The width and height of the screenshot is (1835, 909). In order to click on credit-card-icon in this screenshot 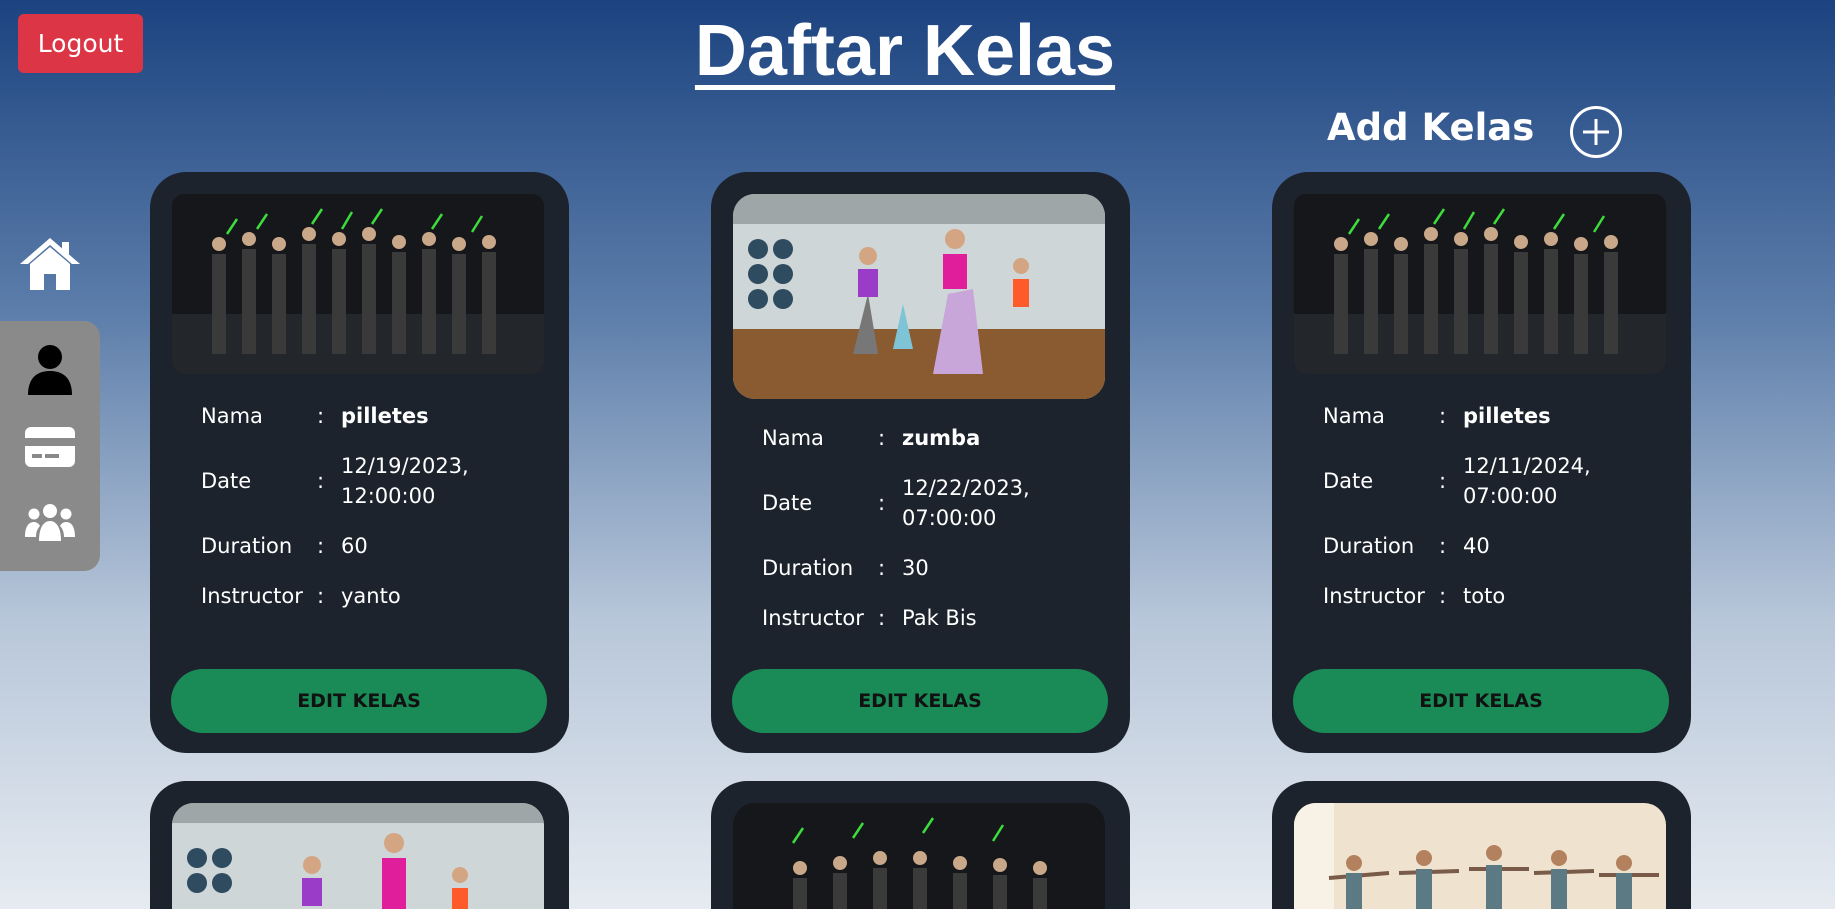, I will do `click(50, 447)`.